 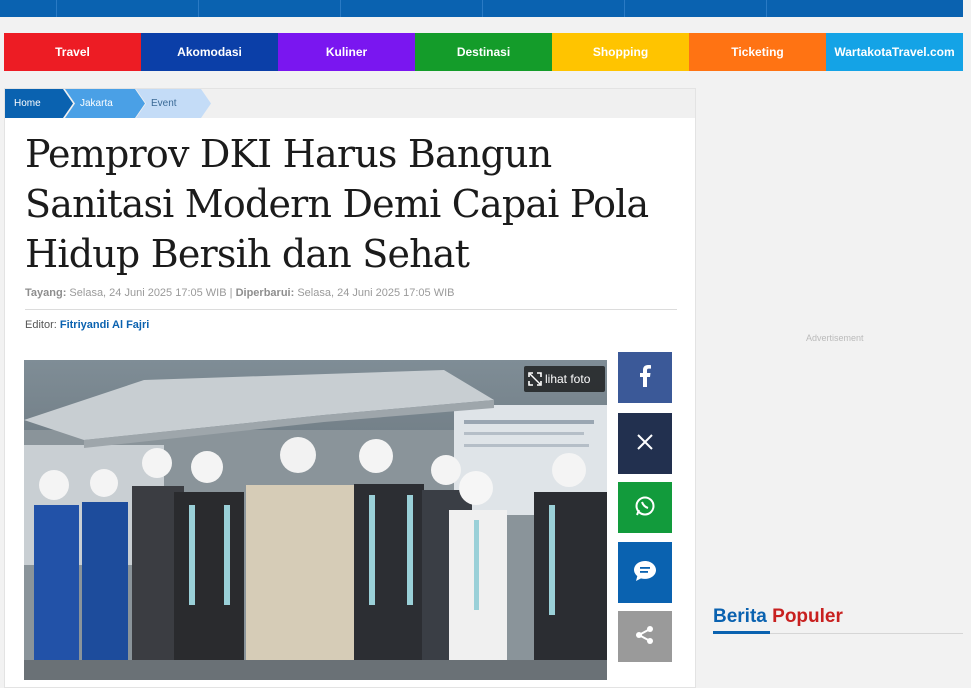 I want to click on published-date: Selasa, 24 Juni 2025 17:05 WIB, so click(x=148, y=293).